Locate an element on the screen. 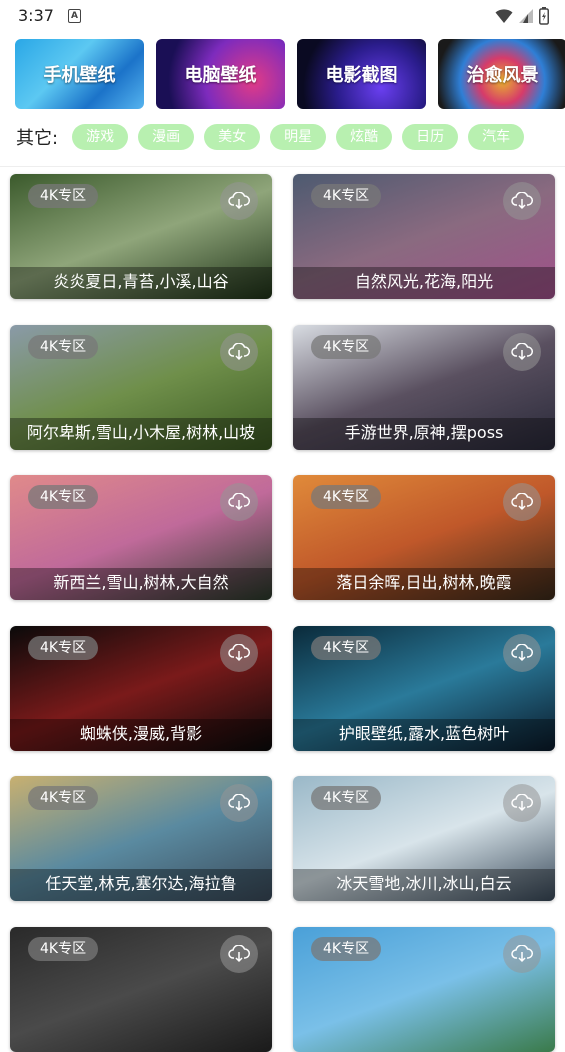  category-label: 电影截图 is located at coordinates (361, 75).